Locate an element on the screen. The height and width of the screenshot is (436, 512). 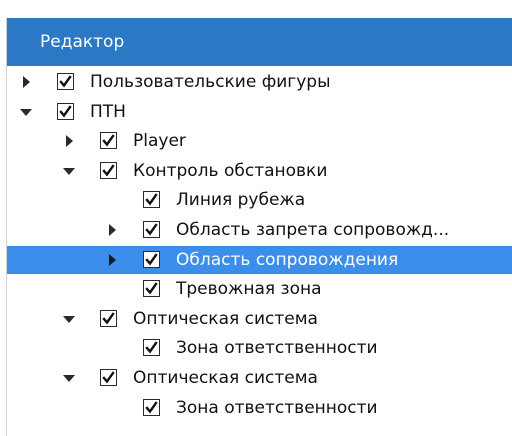
tree-item-label: Линия рубежа is located at coordinates (241, 200).